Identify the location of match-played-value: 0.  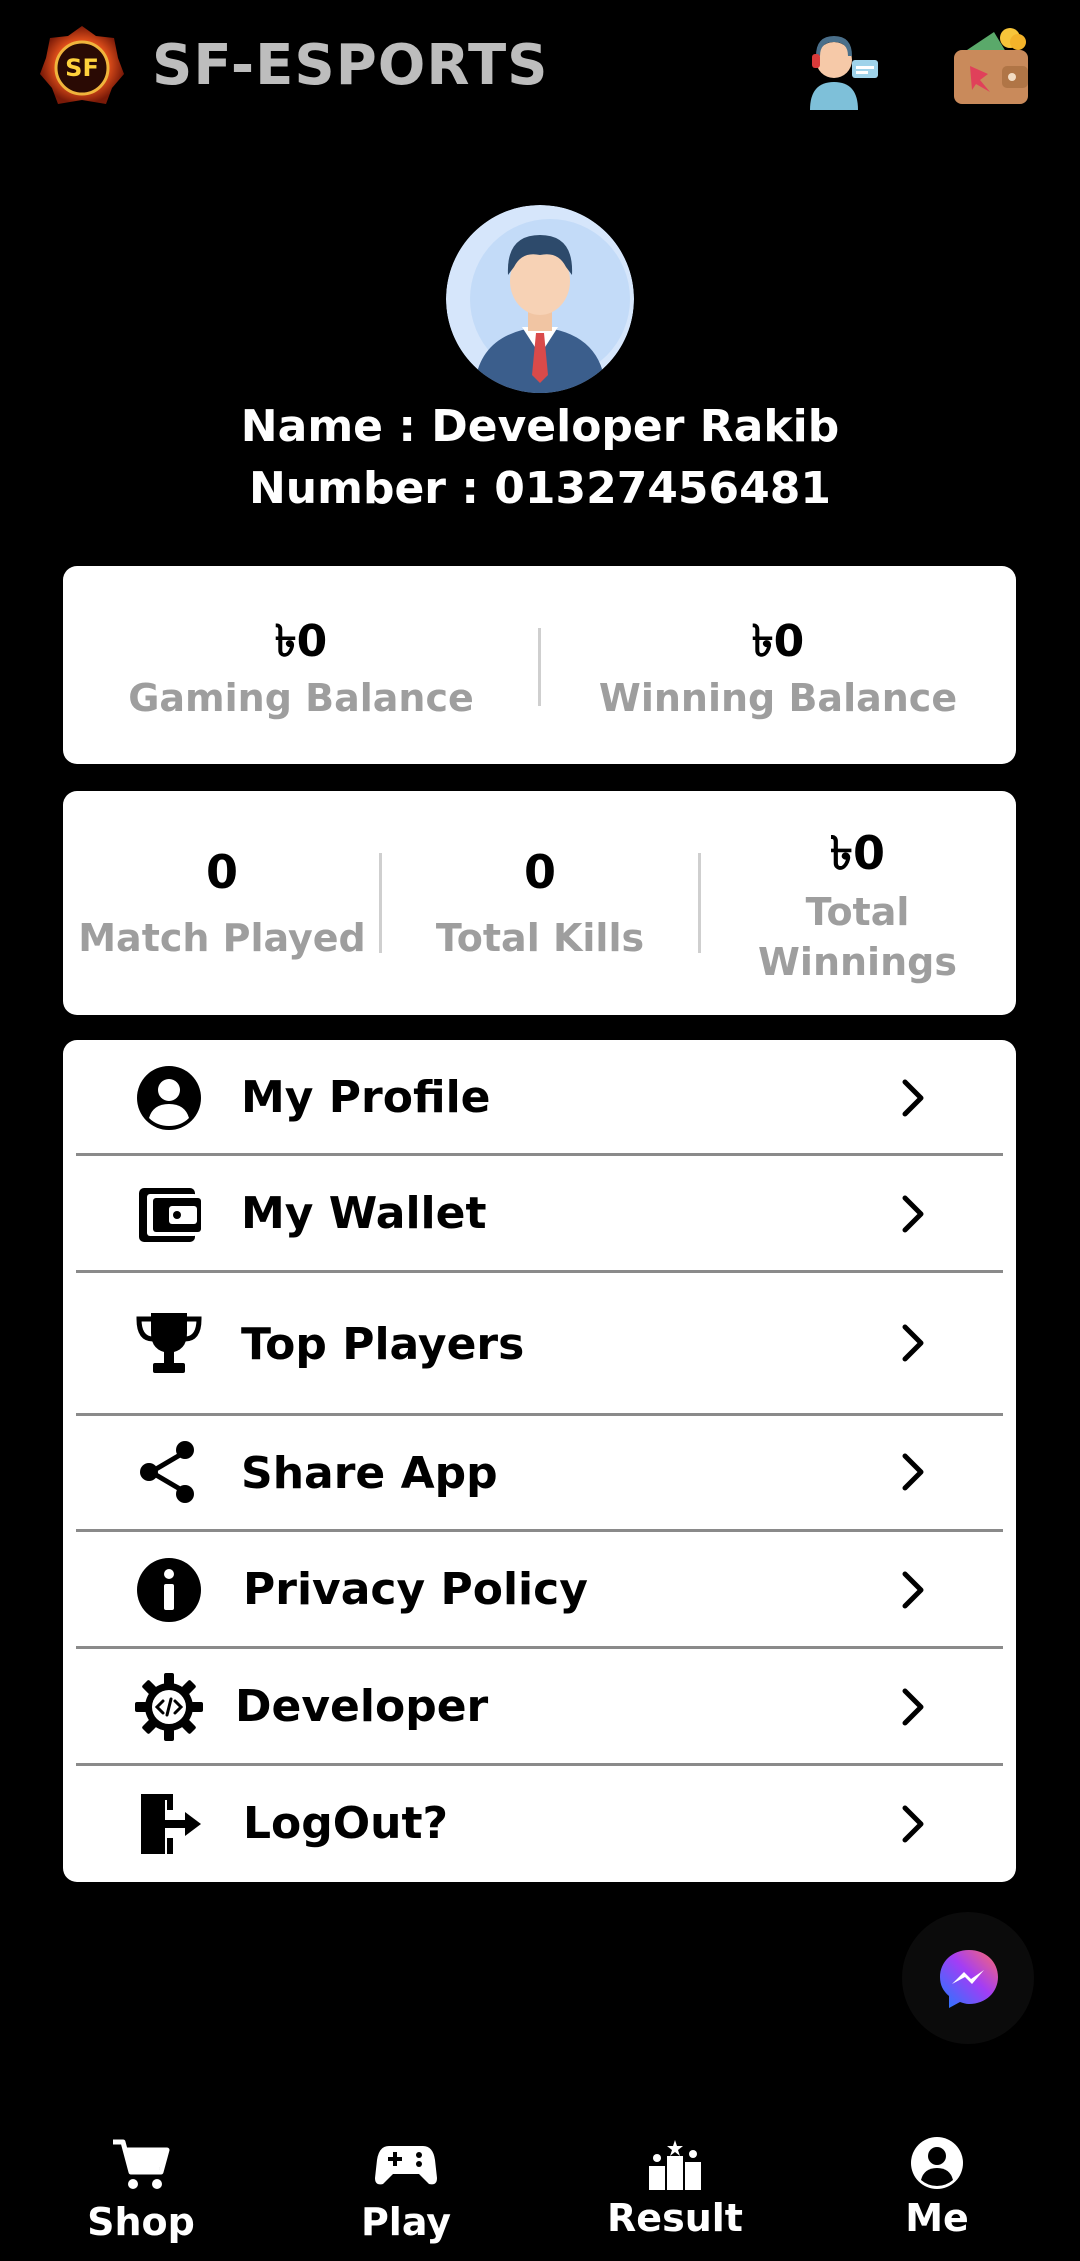
(221, 872).